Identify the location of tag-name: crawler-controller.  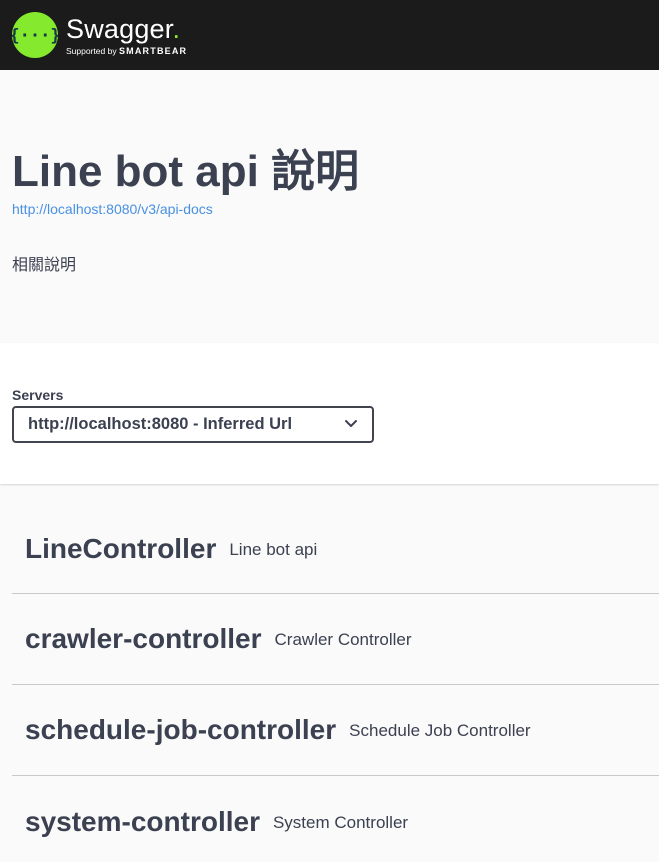
(143, 638).